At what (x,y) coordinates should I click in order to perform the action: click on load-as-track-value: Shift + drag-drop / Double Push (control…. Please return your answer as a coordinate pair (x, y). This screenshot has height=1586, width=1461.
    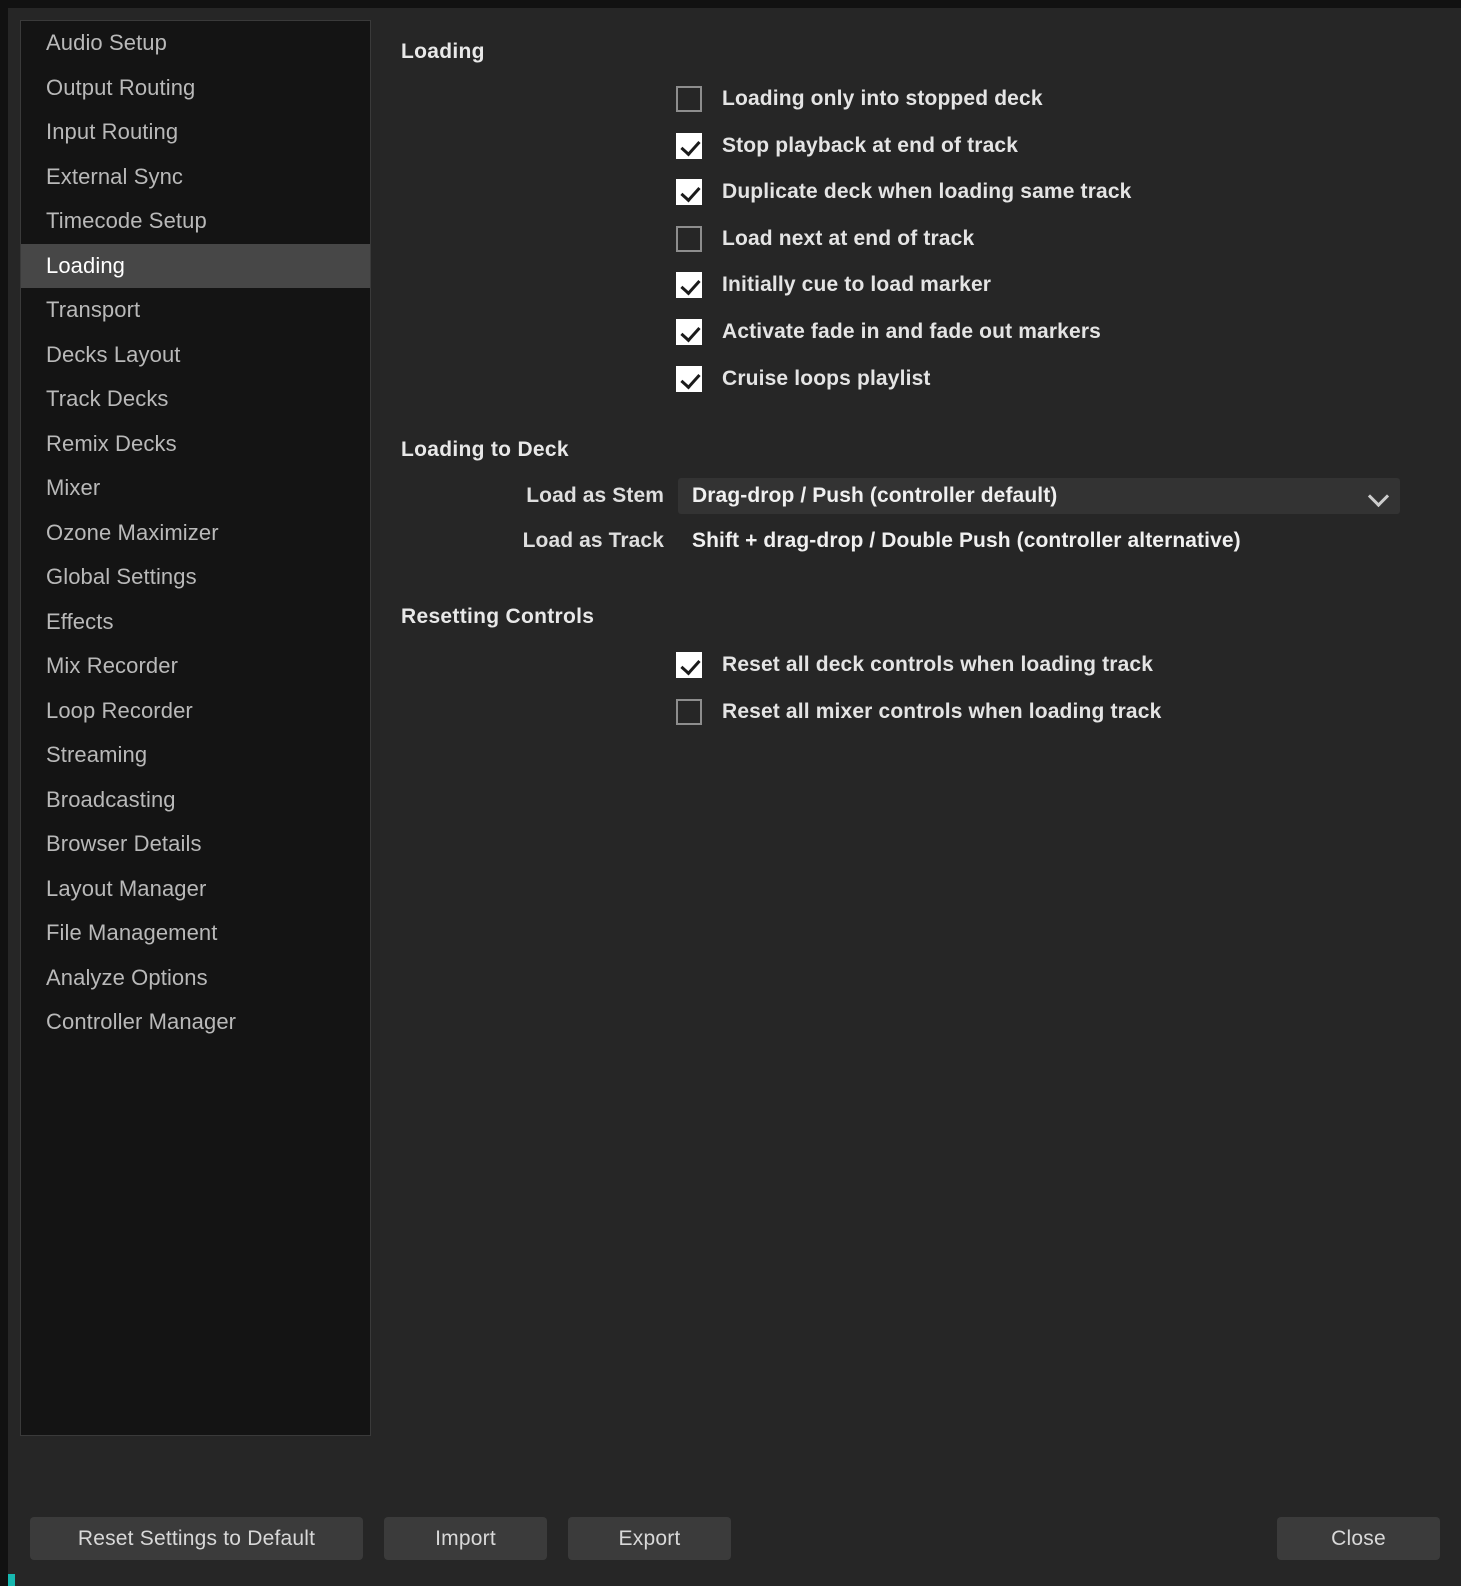
    Looking at the image, I should click on (966, 540).